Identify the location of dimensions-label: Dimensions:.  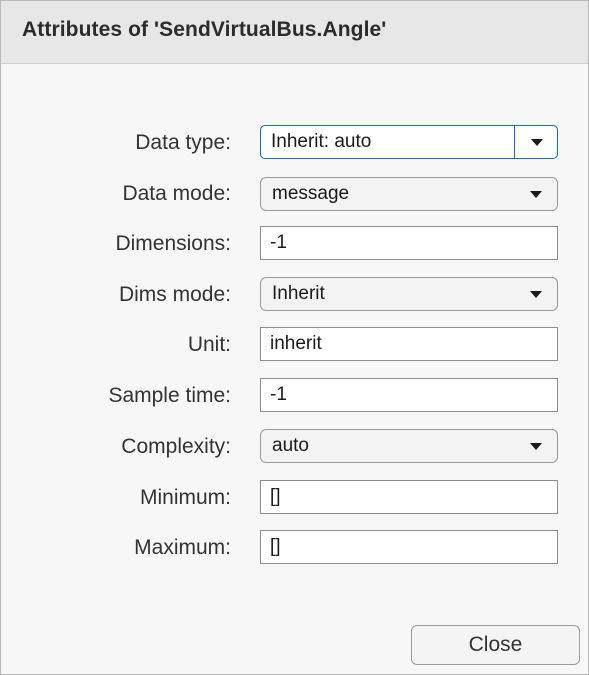
(173, 243).